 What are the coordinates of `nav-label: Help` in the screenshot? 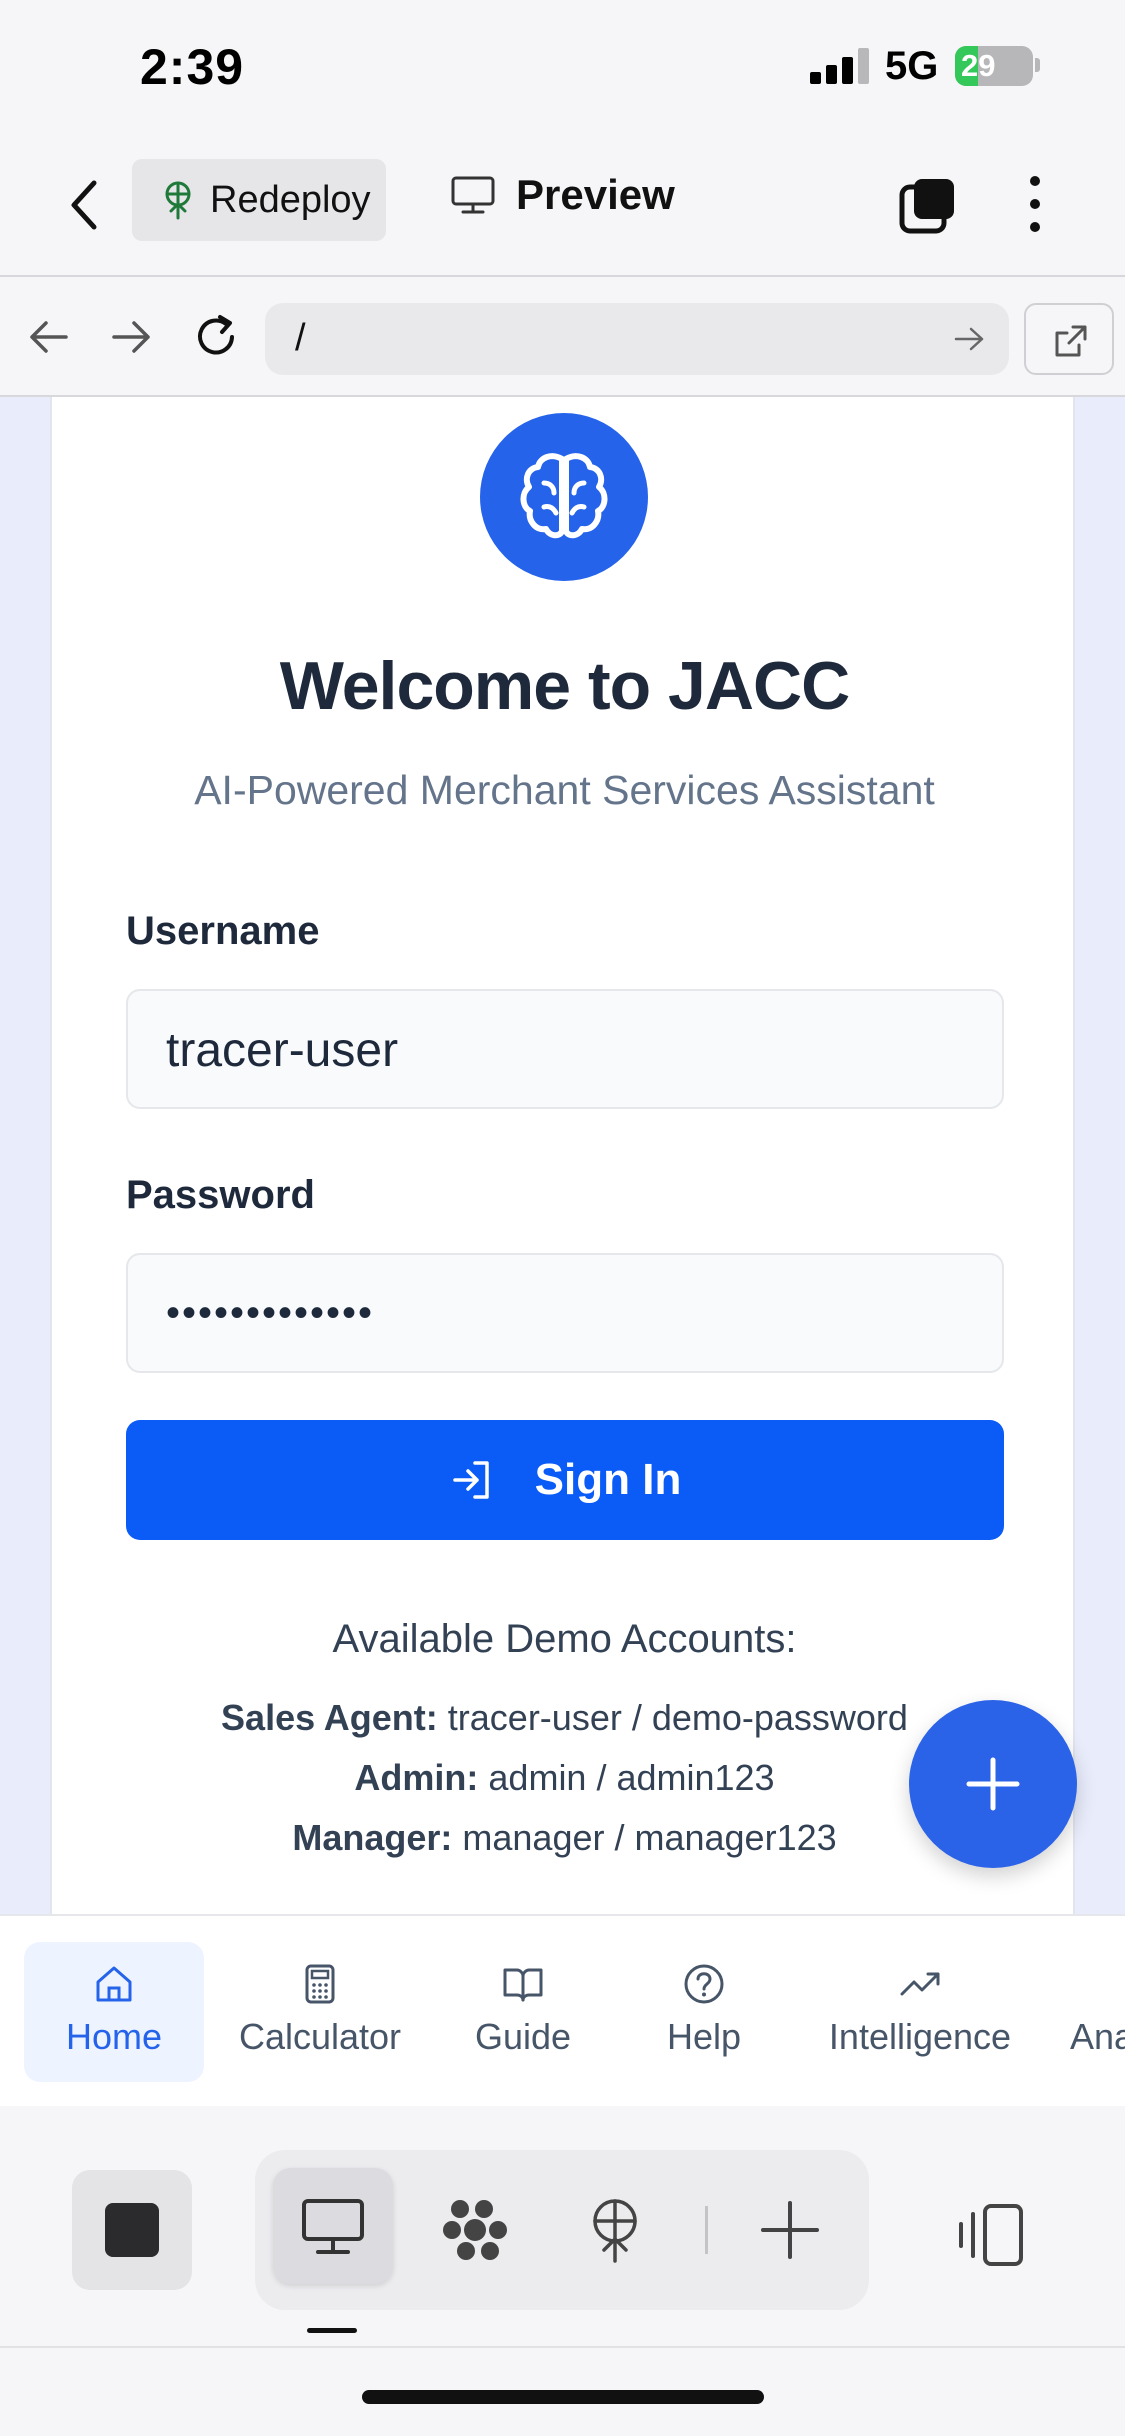 It's located at (704, 2036).